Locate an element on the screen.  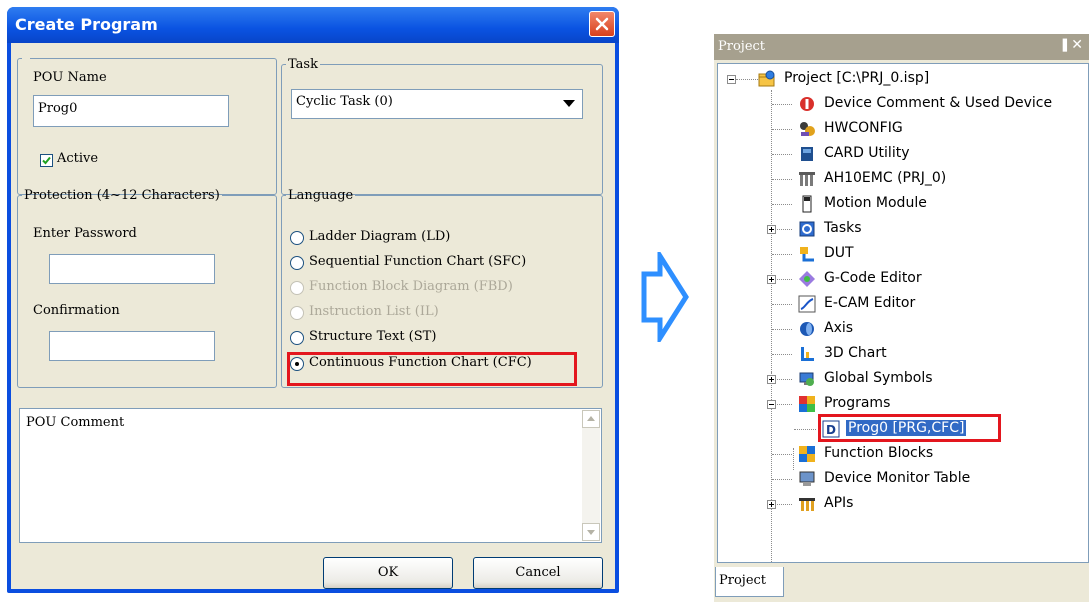
cancel-button: Cancel is located at coordinates (538, 573).